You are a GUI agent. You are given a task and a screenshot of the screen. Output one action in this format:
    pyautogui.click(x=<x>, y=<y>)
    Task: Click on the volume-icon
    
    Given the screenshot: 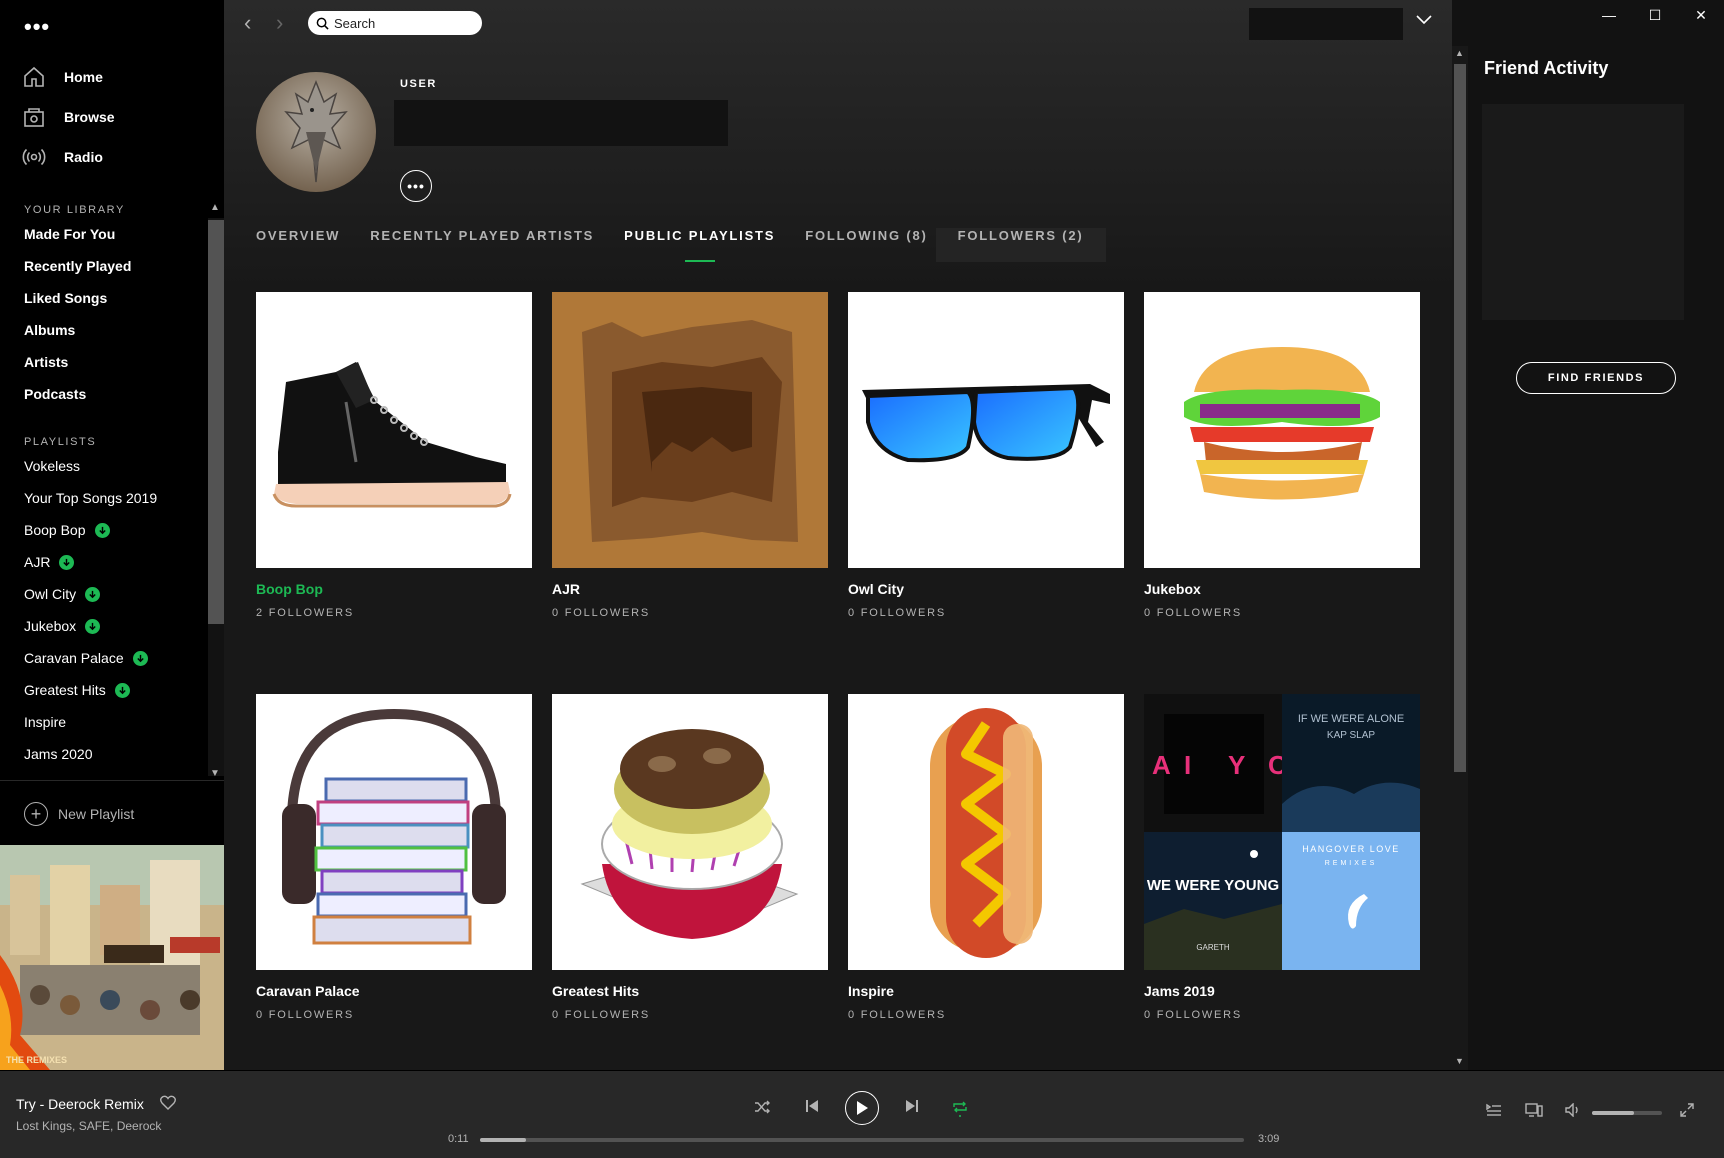 What is the action you would take?
    pyautogui.click(x=1573, y=1112)
    